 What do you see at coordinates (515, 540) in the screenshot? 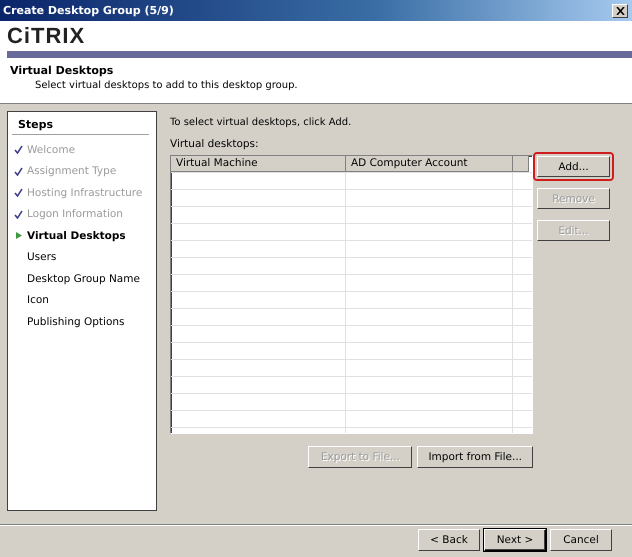
I see `wizard-button: Next >` at bounding box center [515, 540].